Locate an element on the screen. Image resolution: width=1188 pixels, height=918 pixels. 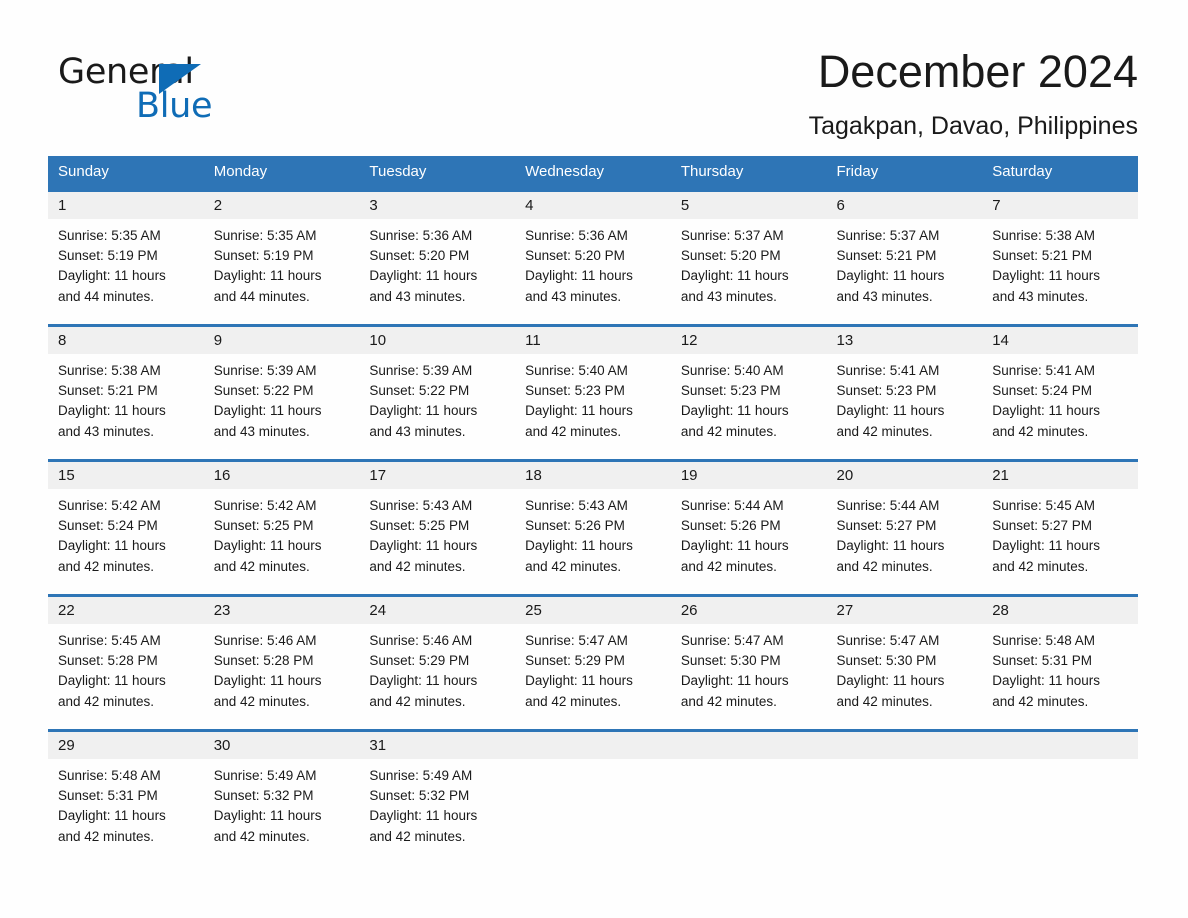
day-number: 25 is located at coordinates (593, 610).